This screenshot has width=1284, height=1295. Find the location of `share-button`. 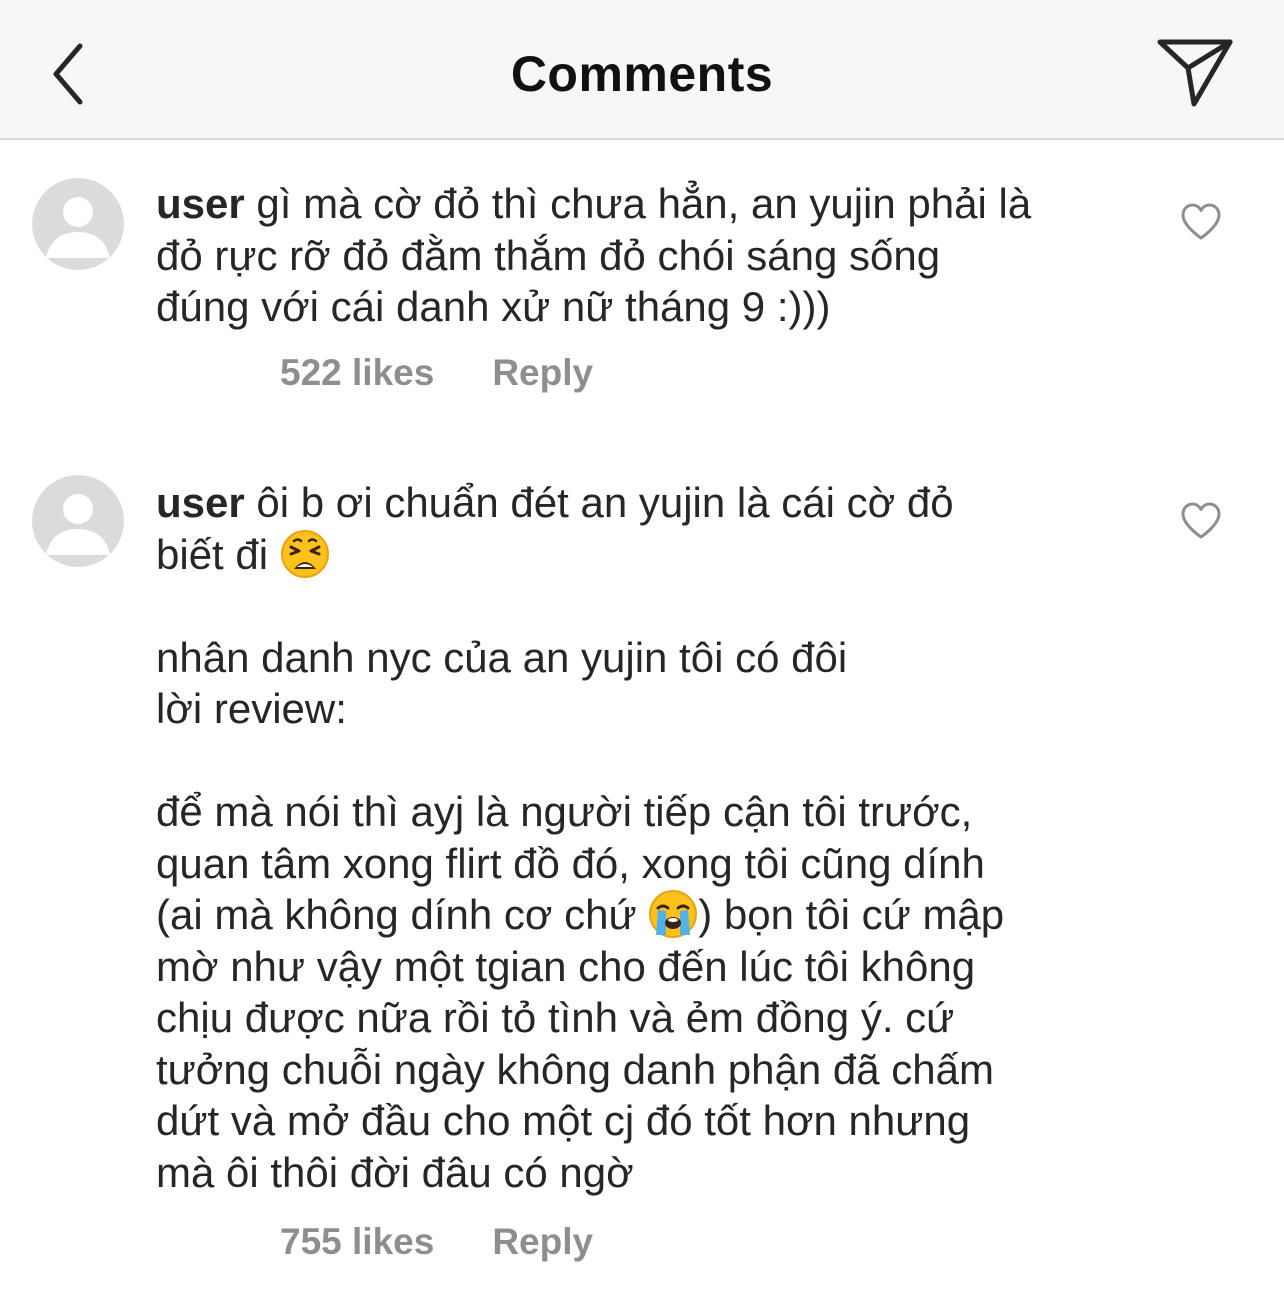

share-button is located at coordinates (1194, 74).